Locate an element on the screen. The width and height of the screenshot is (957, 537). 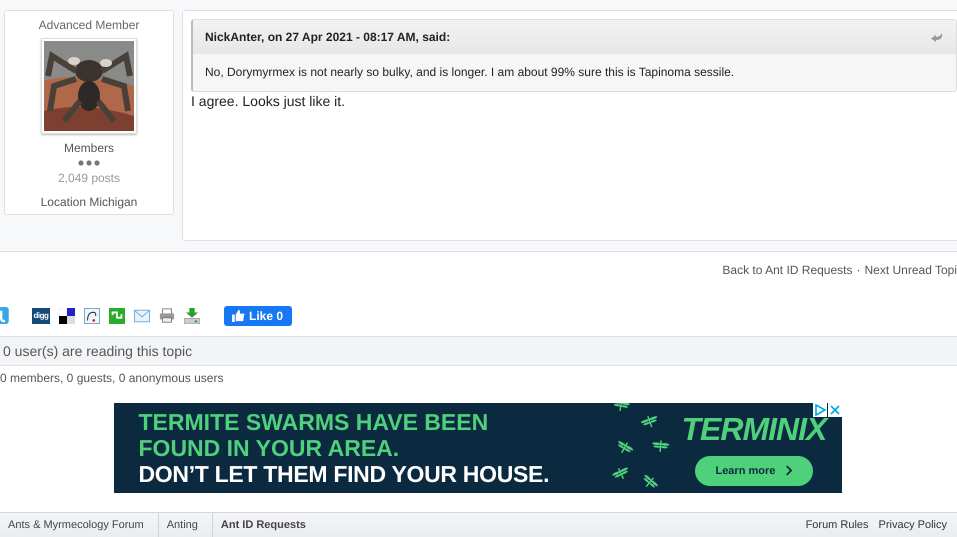
four-square-icon is located at coordinates (67, 316).